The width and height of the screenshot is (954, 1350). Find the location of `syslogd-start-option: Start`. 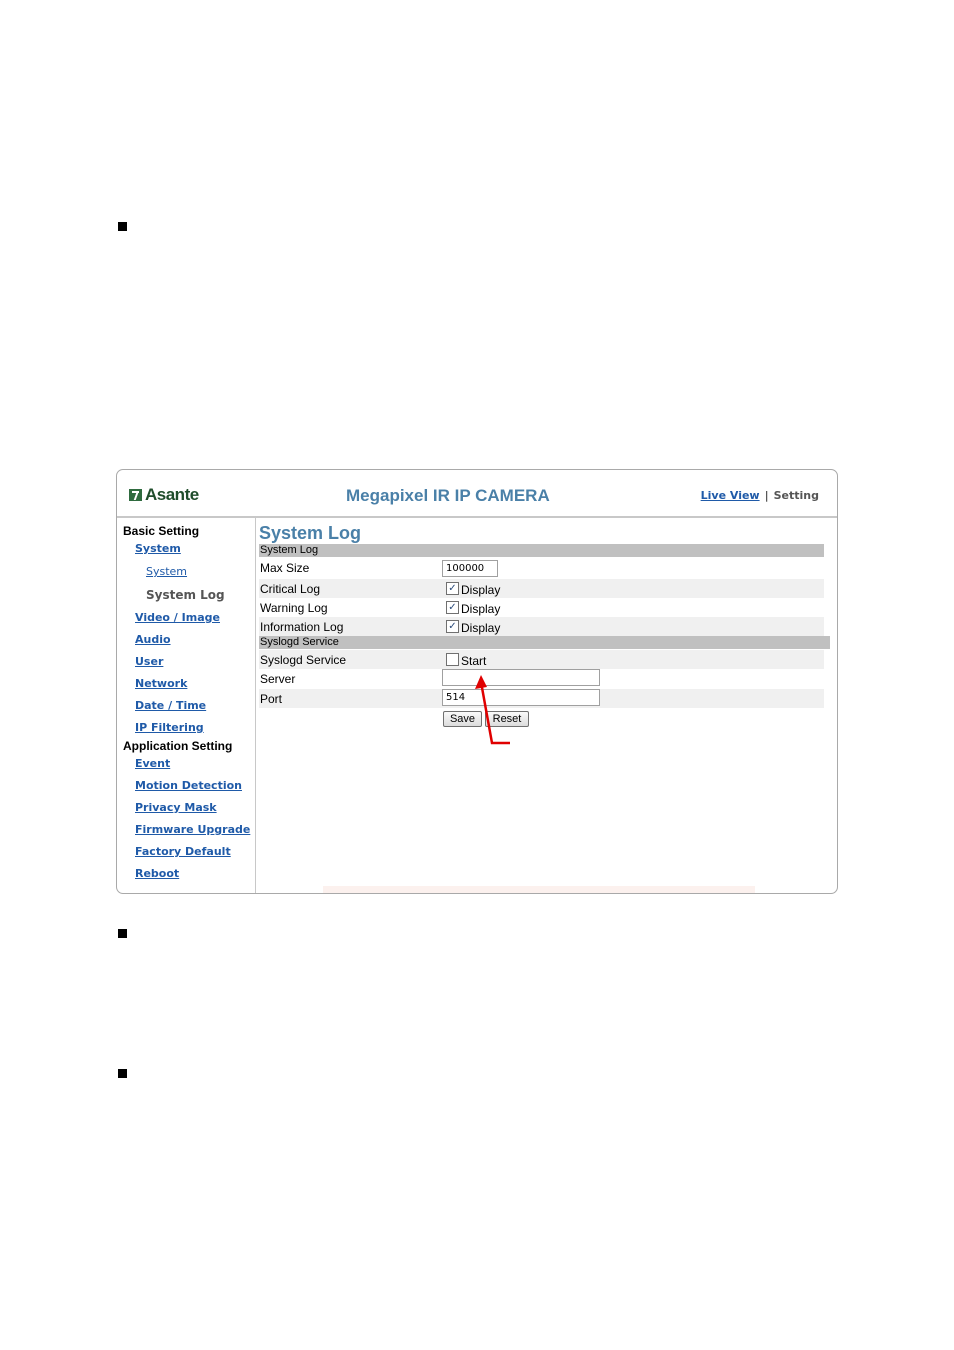

syslogd-start-option: Start is located at coordinates (474, 661).